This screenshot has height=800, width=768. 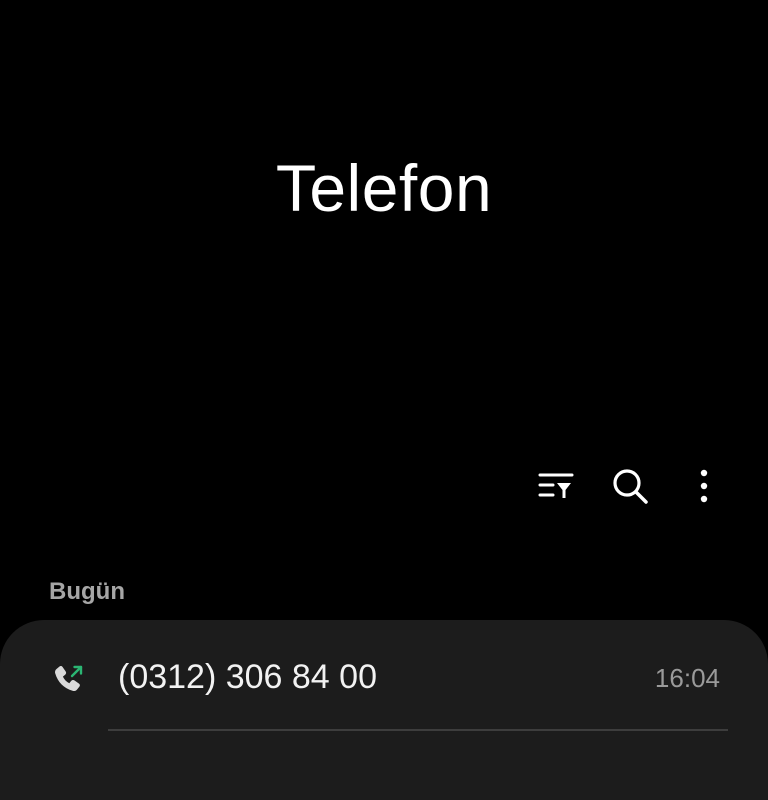 What do you see at coordinates (69, 678) in the screenshot?
I see `outgoing-call-icon` at bounding box center [69, 678].